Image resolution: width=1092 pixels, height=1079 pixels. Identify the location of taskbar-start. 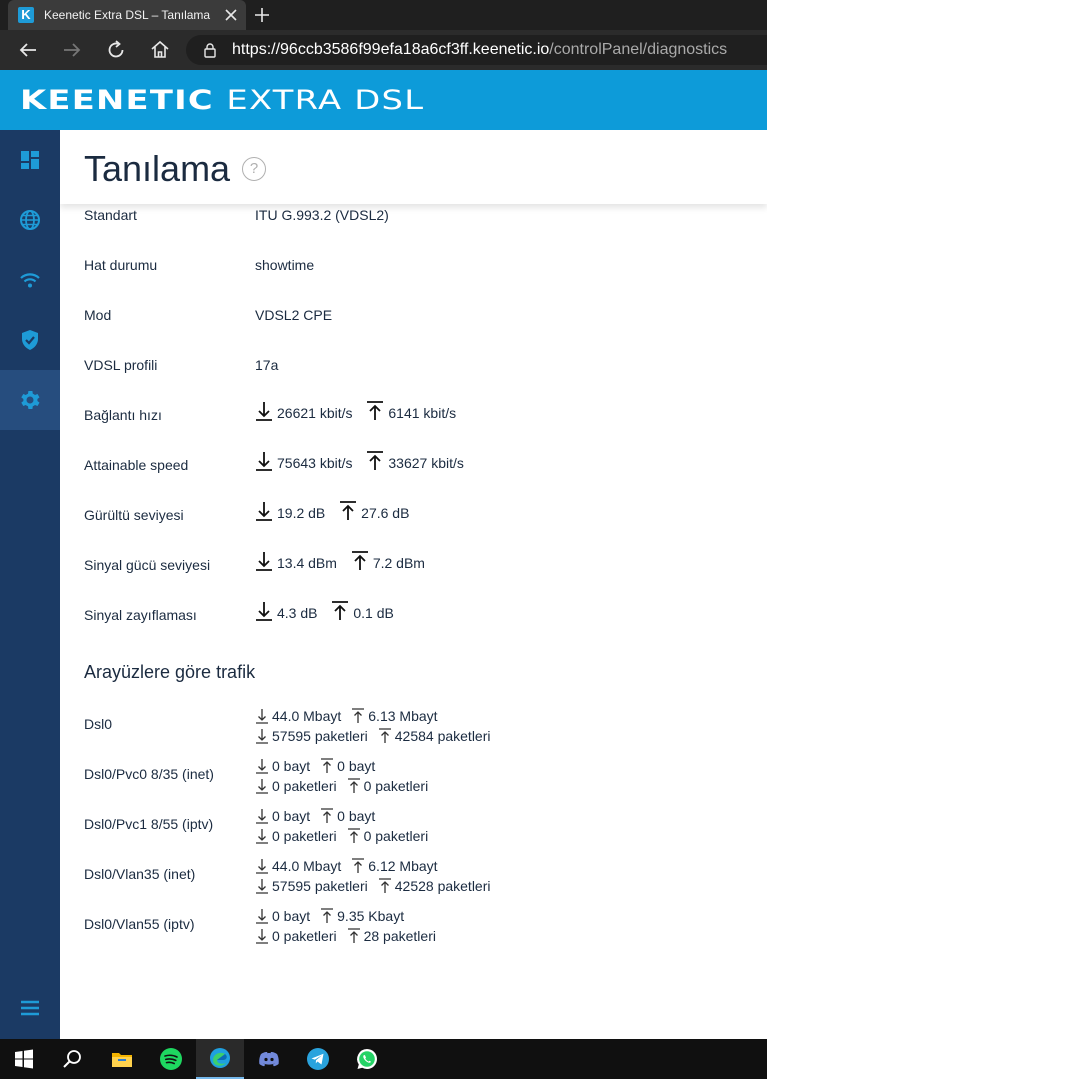
(24, 1059).